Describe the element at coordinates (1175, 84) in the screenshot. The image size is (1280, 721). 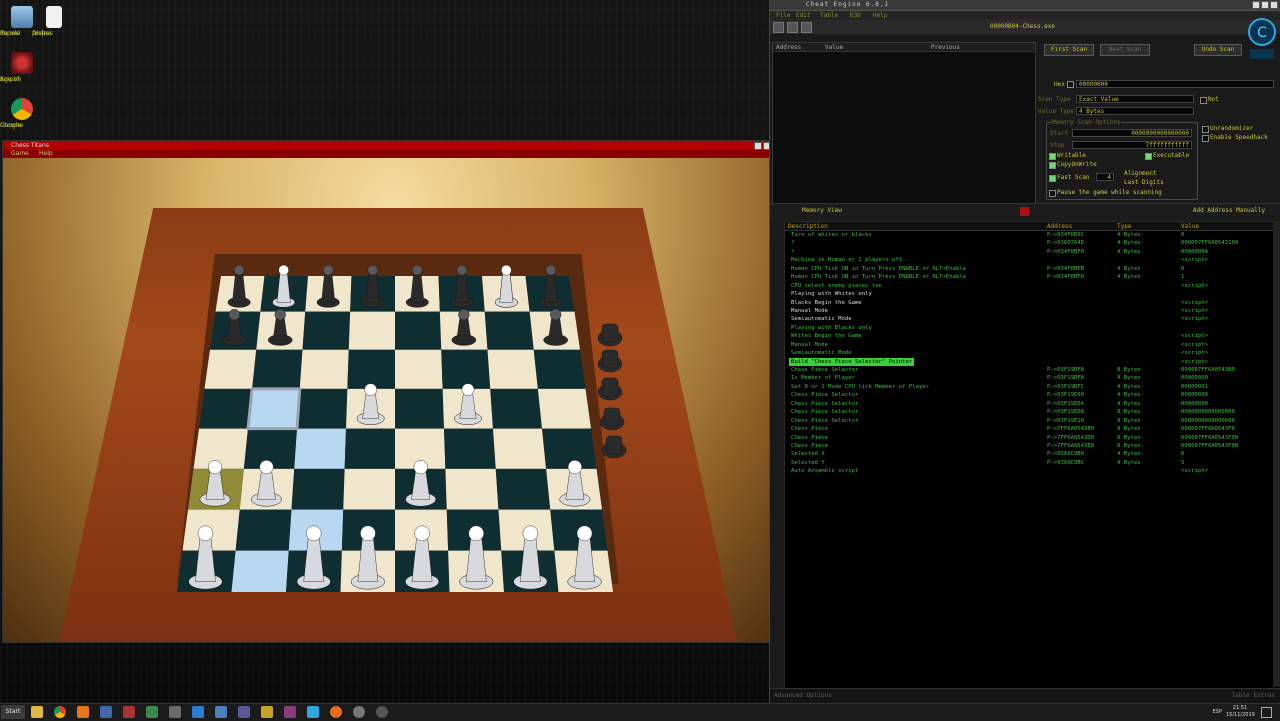
I see `scan-value-input: 00000000` at that location.